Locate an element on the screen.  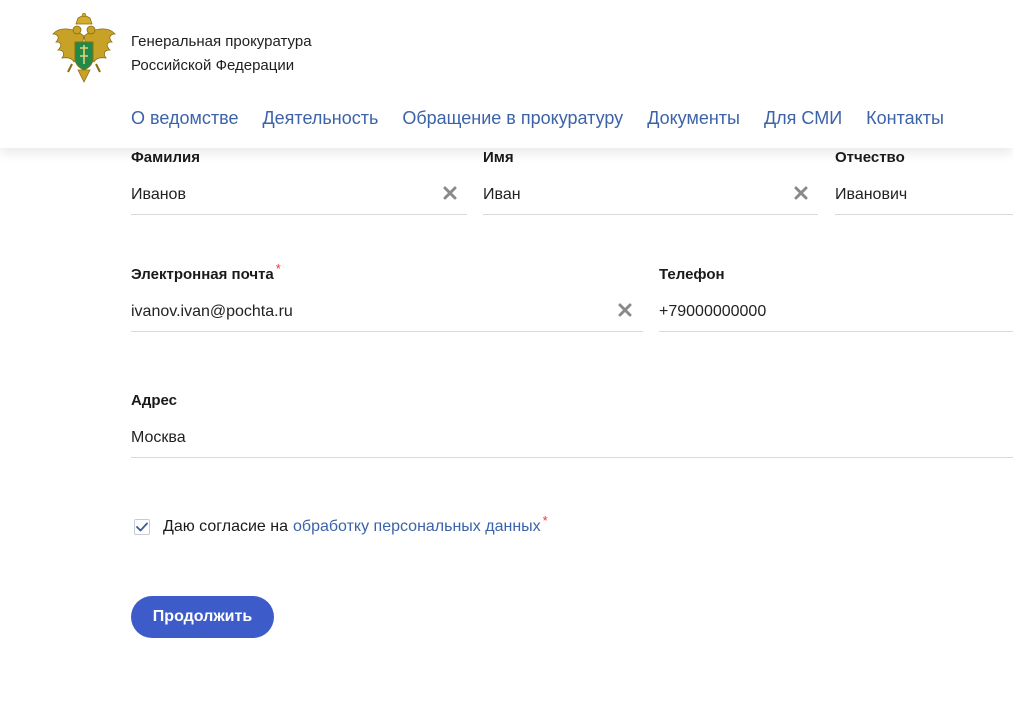
continue-button: Продолжить is located at coordinates (202, 617).